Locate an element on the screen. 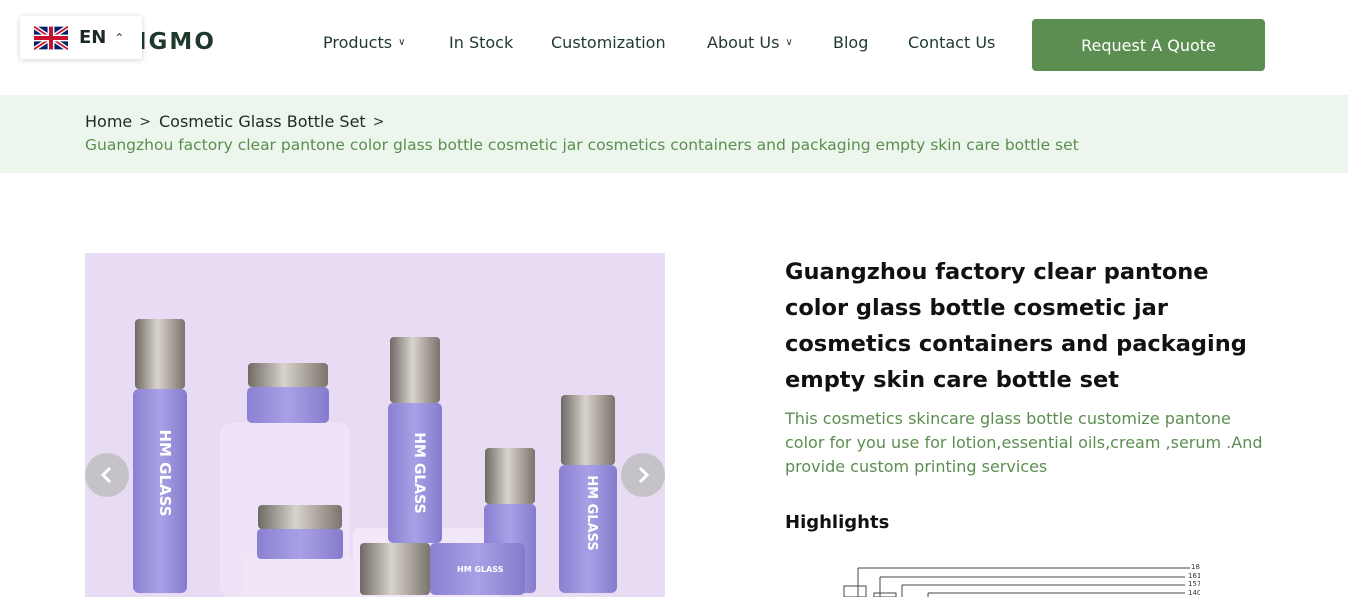  nav-products: Products ∨ is located at coordinates (364, 42).